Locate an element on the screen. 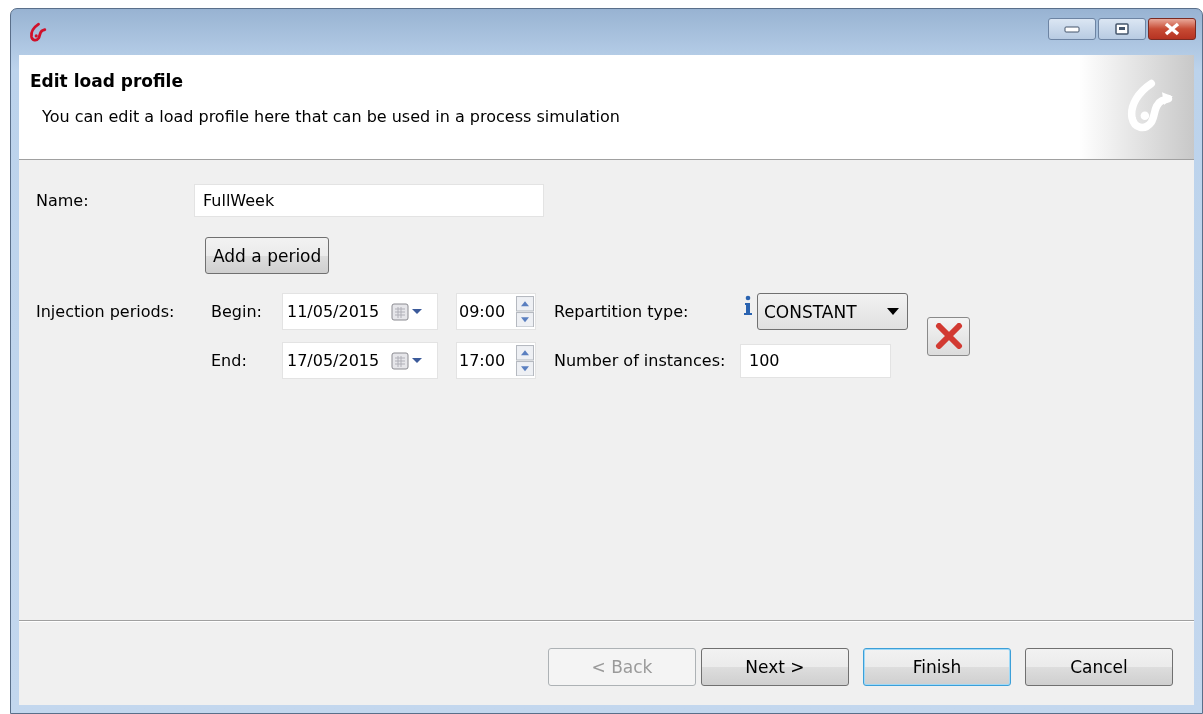  delete-period-button is located at coordinates (948, 336).